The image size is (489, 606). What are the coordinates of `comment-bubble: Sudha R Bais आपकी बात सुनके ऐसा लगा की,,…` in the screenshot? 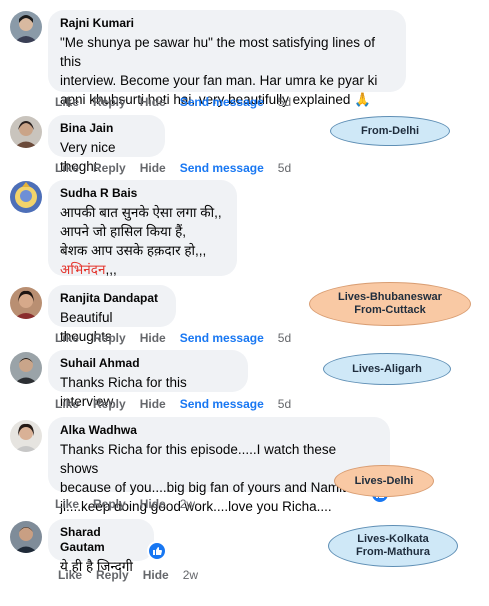 It's located at (142, 228).